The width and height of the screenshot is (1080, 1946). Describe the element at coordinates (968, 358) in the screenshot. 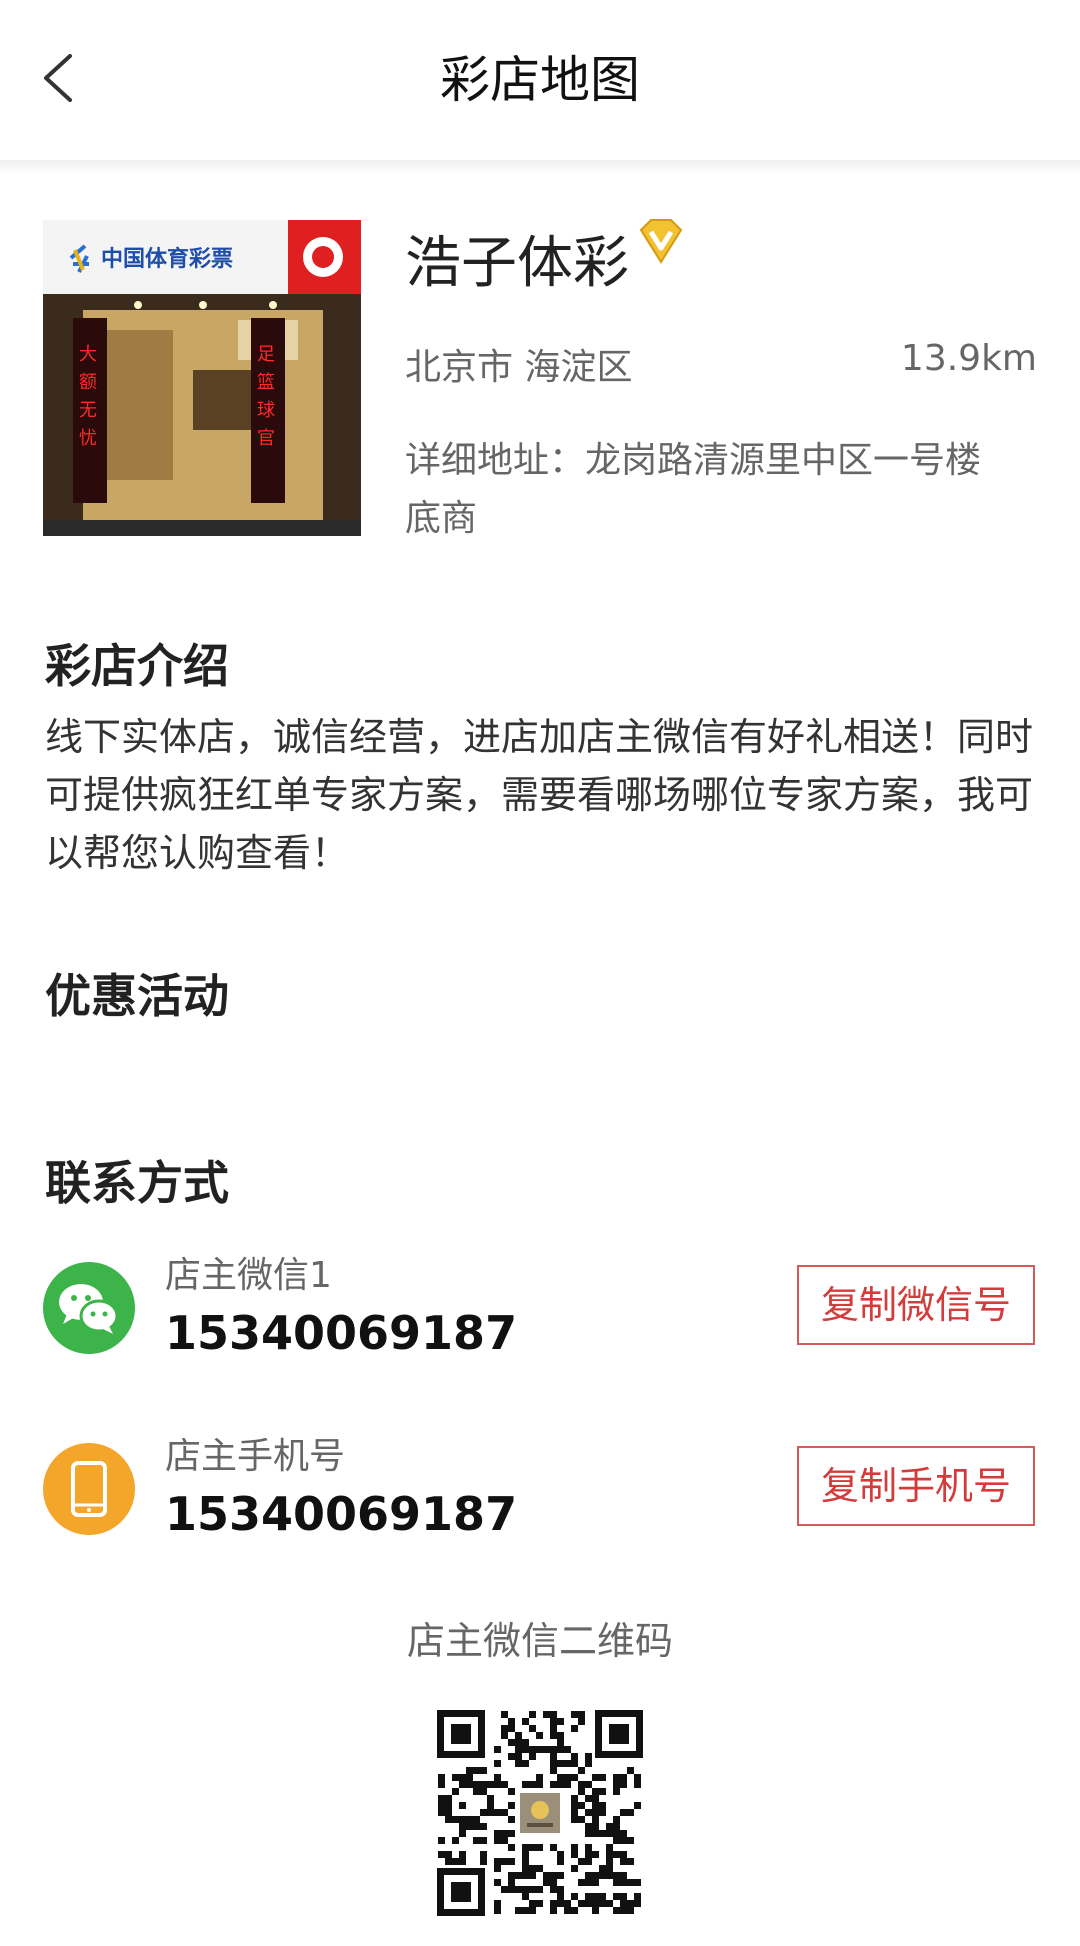

I see `store-distance: 13.9km` at that location.